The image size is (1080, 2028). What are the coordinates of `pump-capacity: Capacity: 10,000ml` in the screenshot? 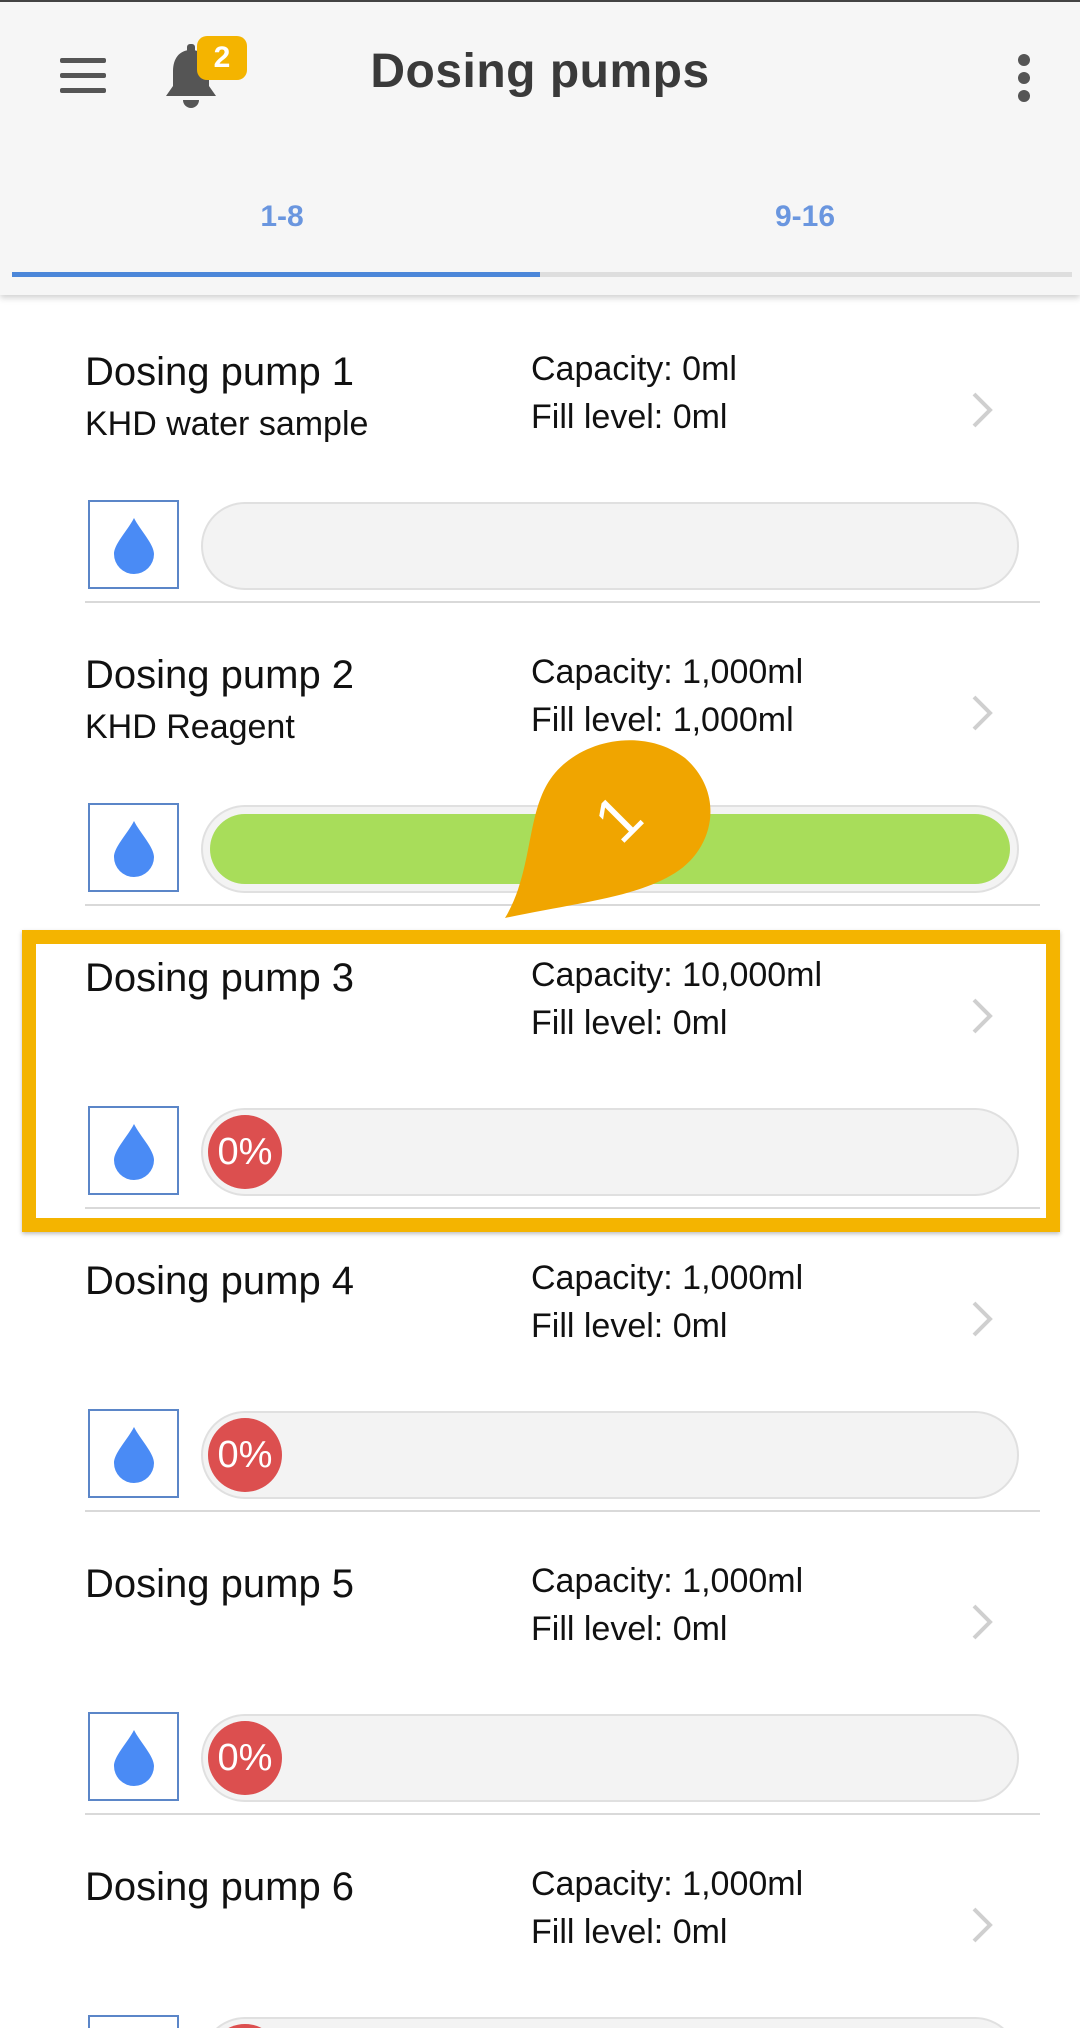 It's located at (677, 975).